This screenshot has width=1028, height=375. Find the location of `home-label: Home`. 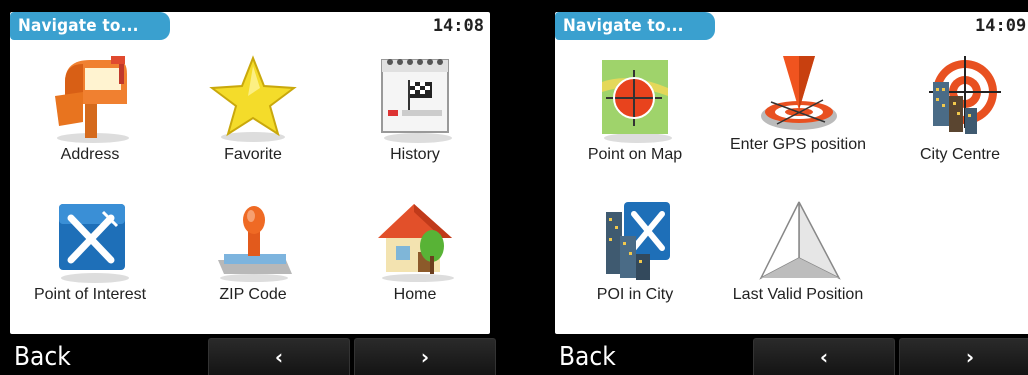

home-label: Home is located at coordinates (415, 294).